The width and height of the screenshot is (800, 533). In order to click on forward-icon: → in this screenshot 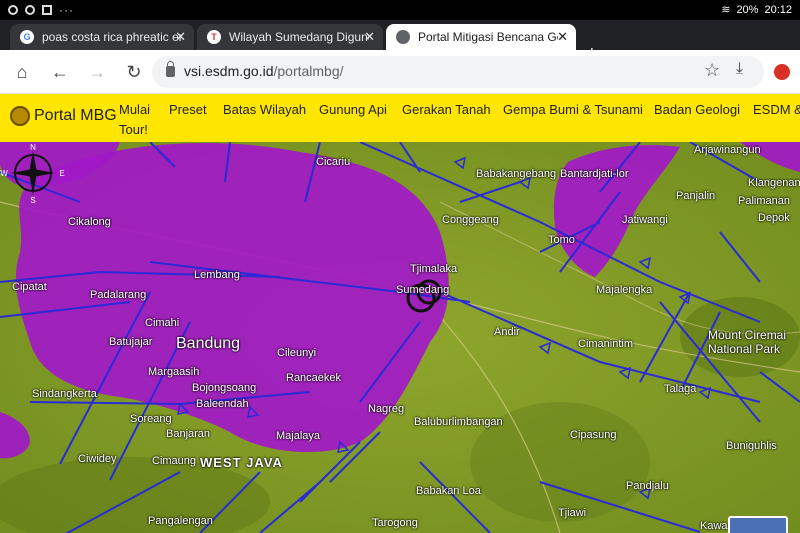, I will do `click(97, 72)`.